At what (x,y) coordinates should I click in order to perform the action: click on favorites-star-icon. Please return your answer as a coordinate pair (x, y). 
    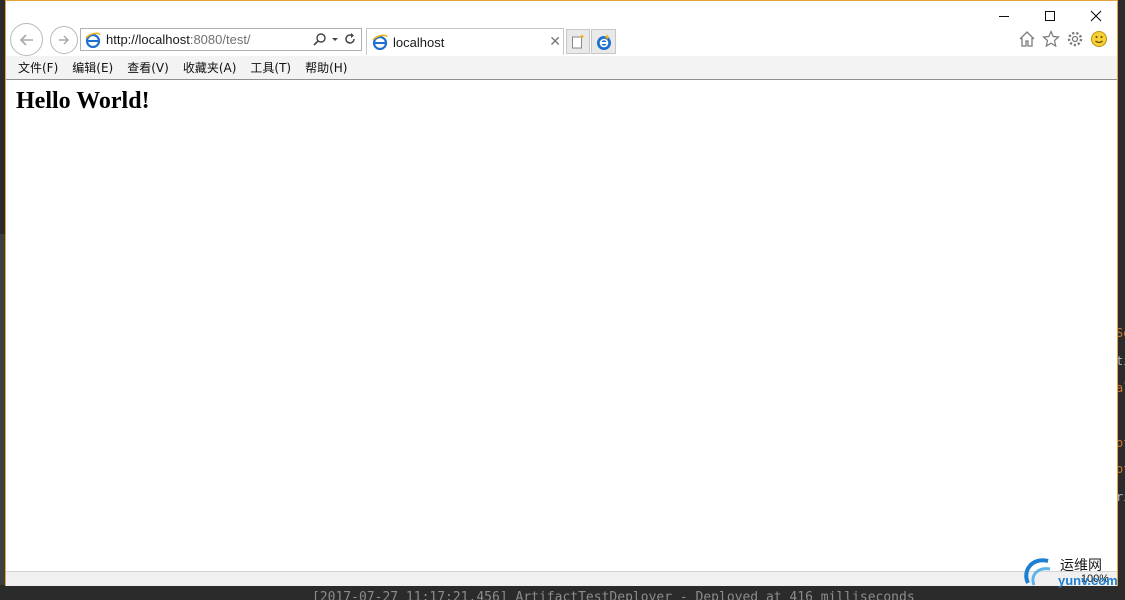
    Looking at the image, I should click on (1051, 39).